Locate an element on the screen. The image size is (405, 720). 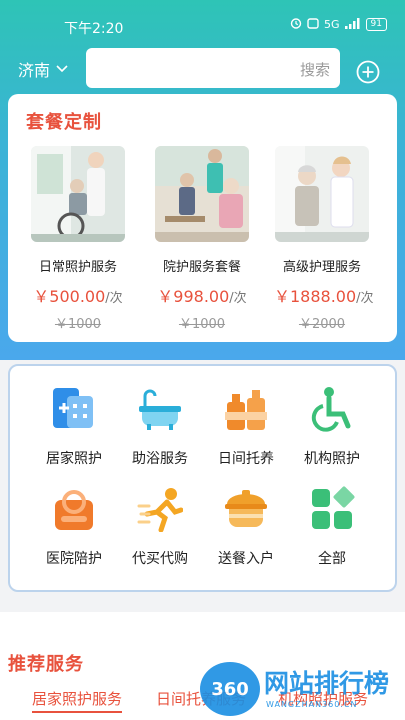
package-item: 院护服务套餐 ￥998.00/次 ￥1000 is located at coordinates (202, 246).